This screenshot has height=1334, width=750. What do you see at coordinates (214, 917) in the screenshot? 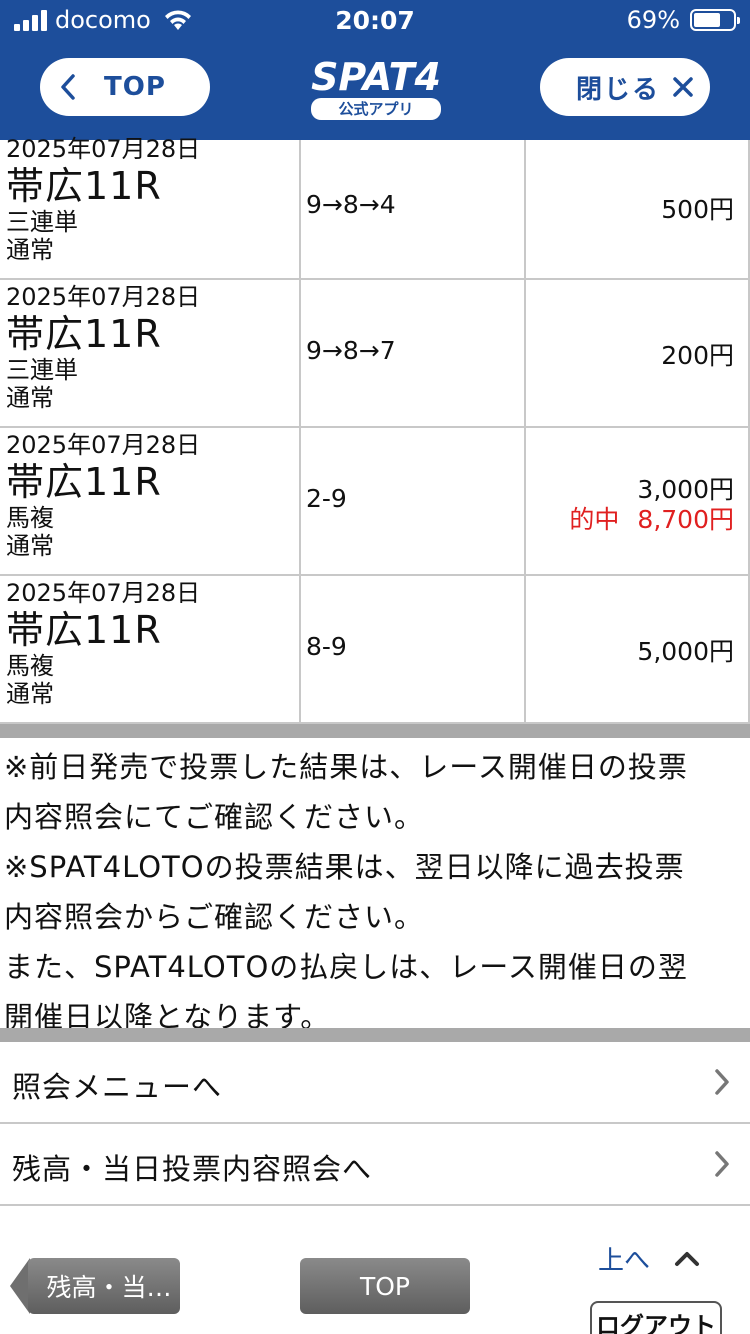
I see `notice-line: 内容照会からご確認ください。` at bounding box center [214, 917].